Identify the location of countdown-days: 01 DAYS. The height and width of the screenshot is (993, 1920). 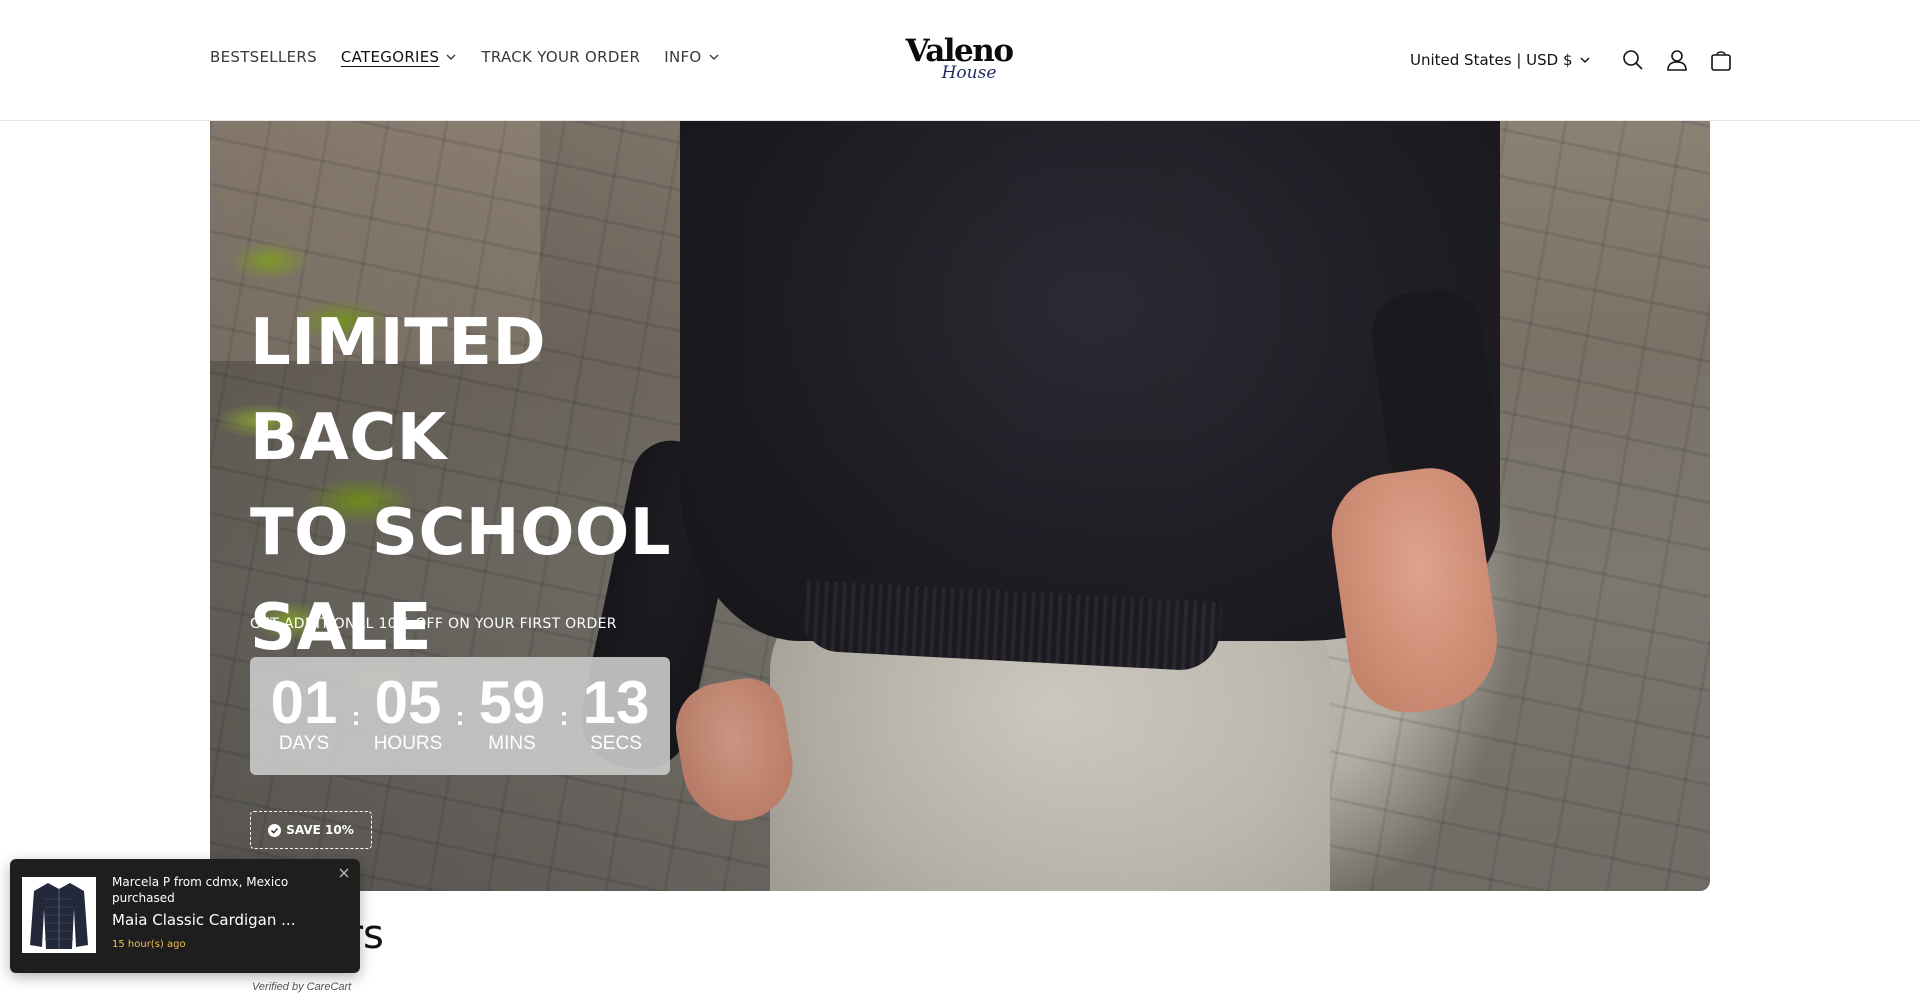
(304, 714).